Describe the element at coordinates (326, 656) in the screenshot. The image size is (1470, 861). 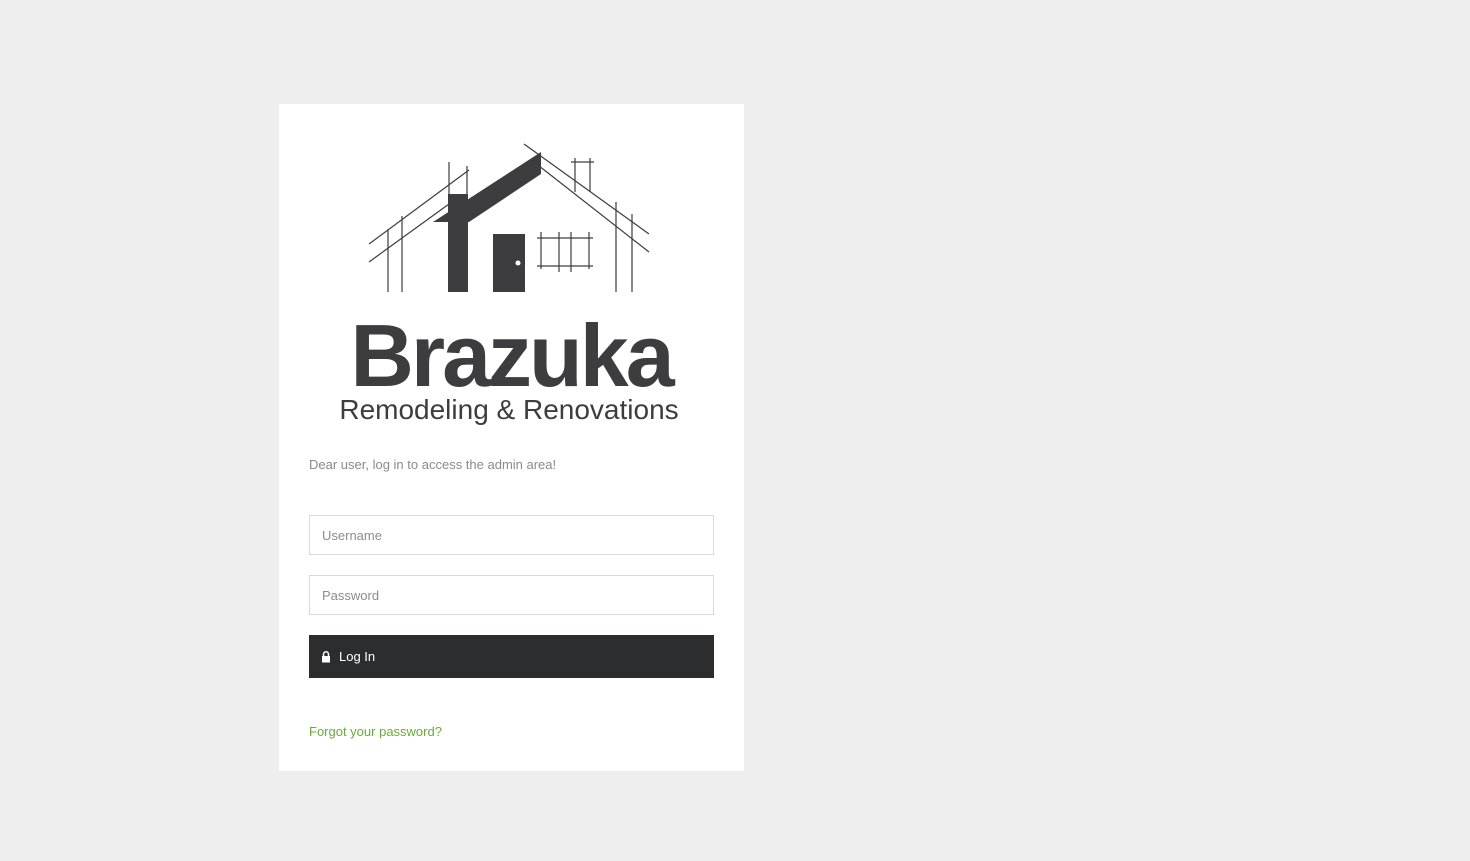
I see `lock-icon` at that location.